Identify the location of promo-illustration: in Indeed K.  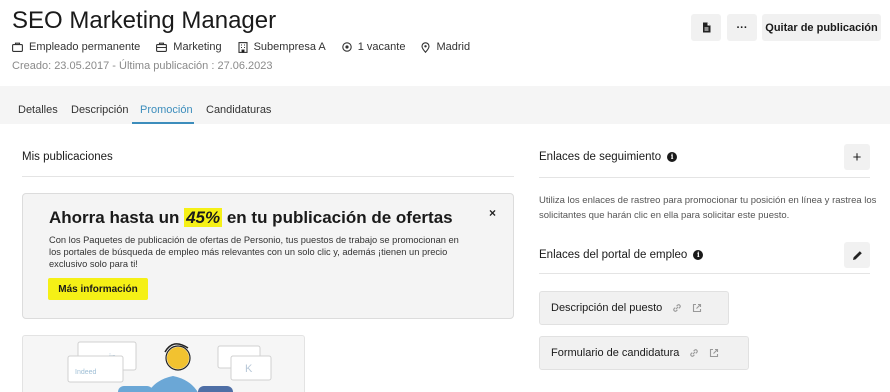
(163, 363).